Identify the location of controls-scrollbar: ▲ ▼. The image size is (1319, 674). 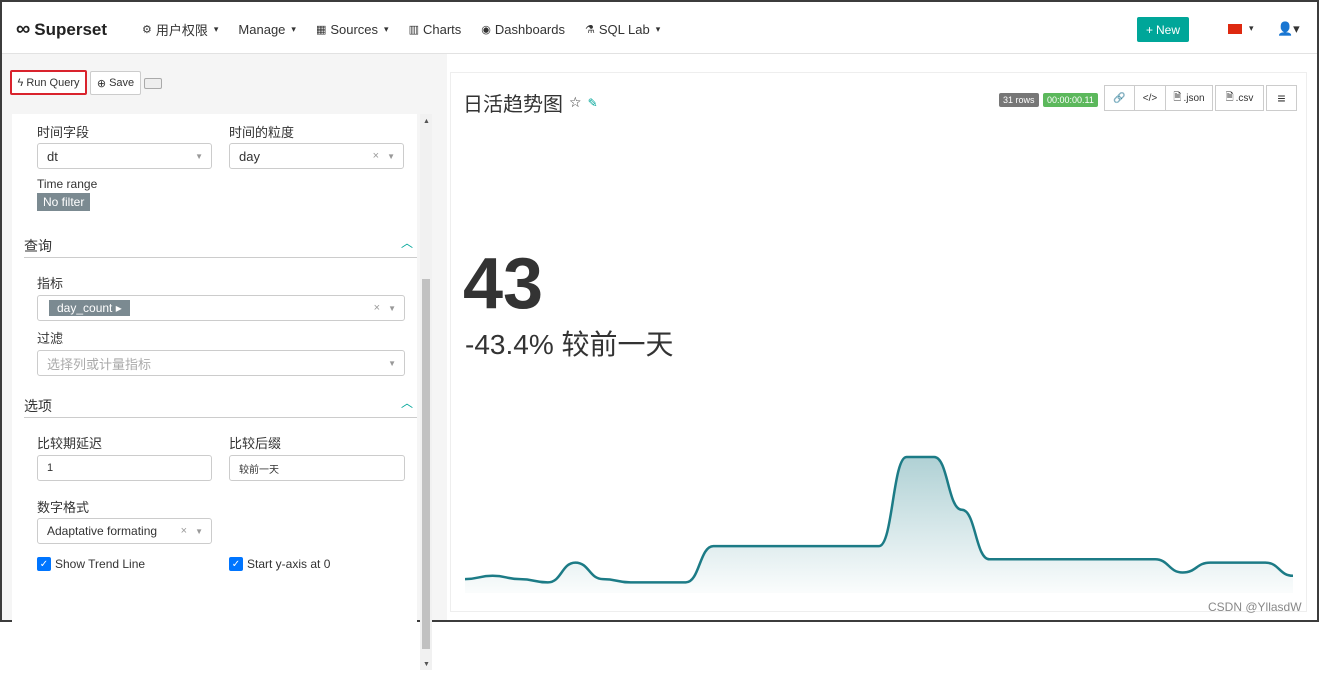
(426, 392).